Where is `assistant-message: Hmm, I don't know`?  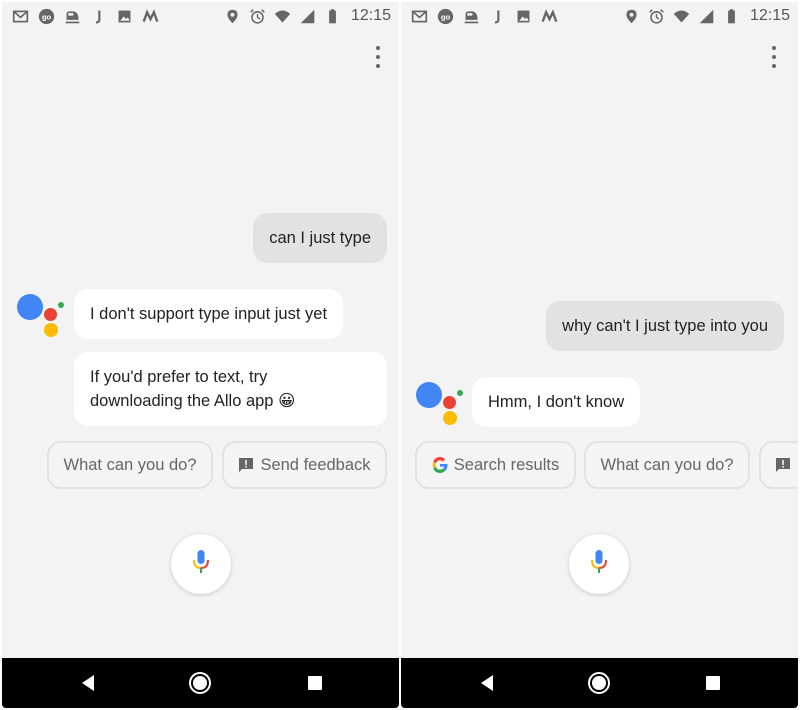 assistant-message: Hmm, I don't know is located at coordinates (556, 402).